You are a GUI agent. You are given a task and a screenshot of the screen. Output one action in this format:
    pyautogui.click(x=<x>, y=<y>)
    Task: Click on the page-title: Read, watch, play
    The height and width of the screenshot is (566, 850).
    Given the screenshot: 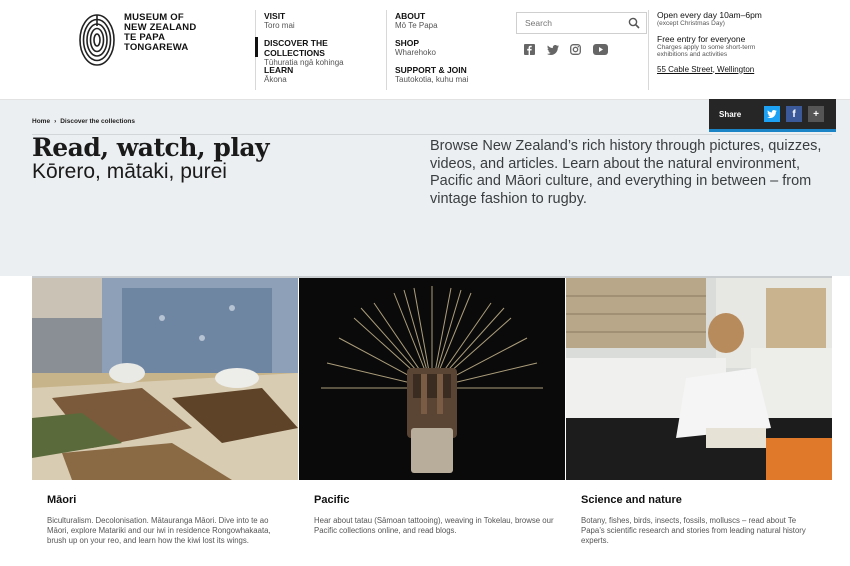 What is the action you would take?
    pyautogui.click(x=151, y=147)
    